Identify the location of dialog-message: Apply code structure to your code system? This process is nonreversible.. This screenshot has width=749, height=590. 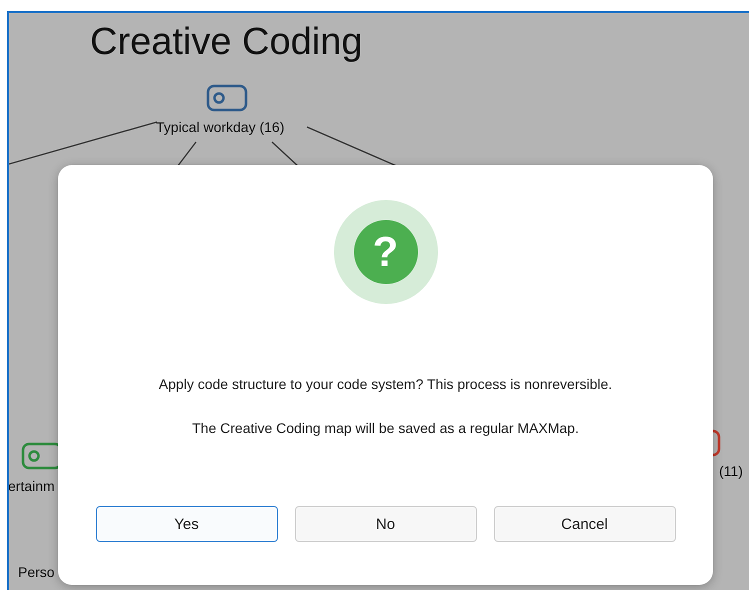
(385, 384).